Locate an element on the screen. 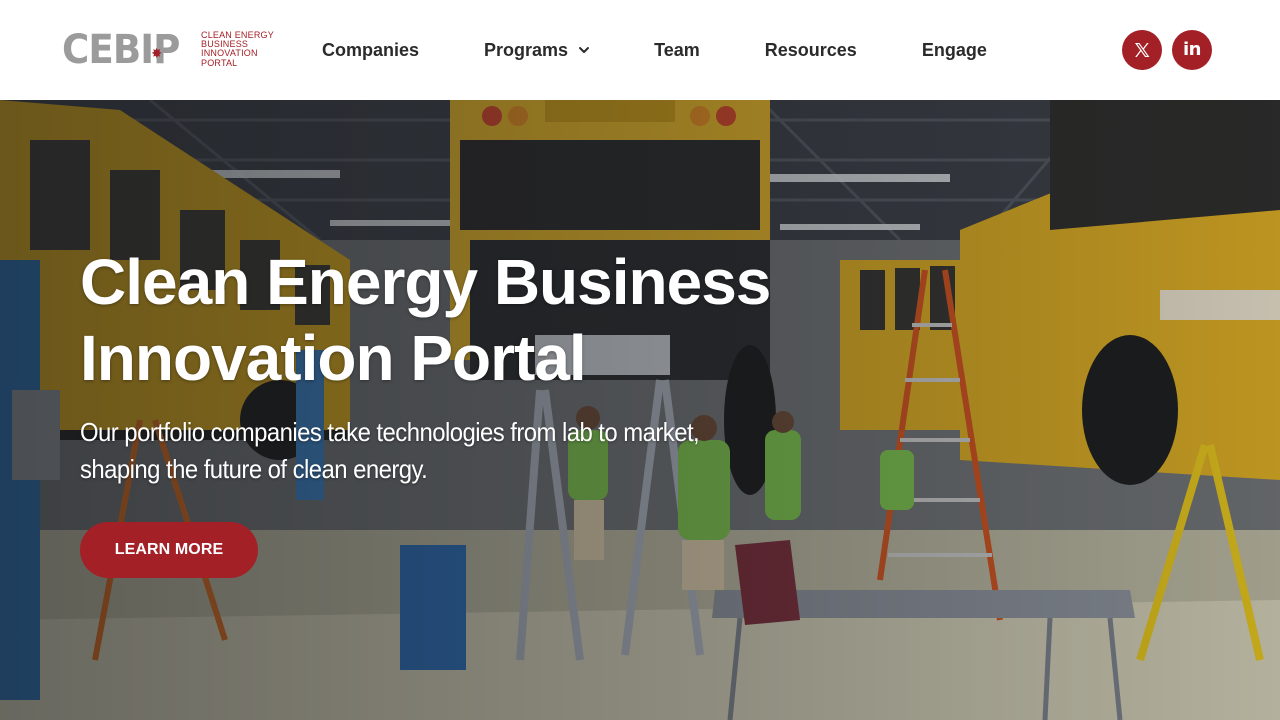  nav-item-label: Team is located at coordinates (677, 49).